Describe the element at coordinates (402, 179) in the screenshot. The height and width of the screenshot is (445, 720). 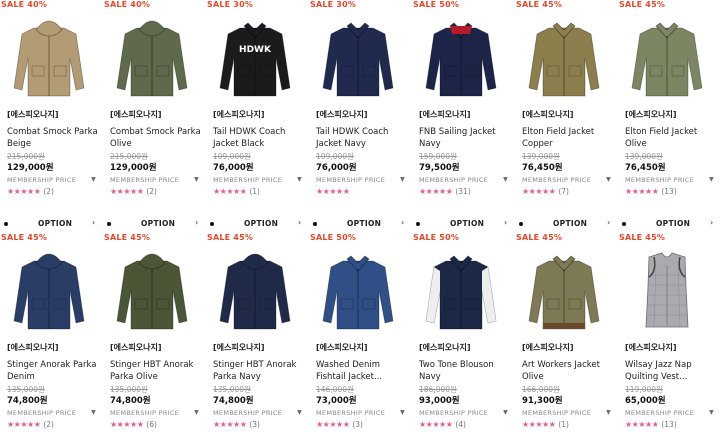
I see `caret-down-icon: ▼` at that location.